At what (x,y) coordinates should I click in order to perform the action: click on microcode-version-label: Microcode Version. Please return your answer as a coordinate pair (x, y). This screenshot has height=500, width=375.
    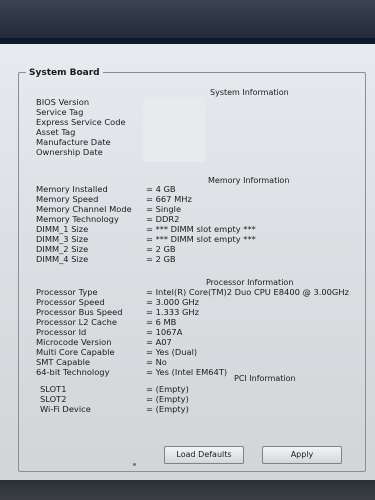
    Looking at the image, I should click on (74, 342).